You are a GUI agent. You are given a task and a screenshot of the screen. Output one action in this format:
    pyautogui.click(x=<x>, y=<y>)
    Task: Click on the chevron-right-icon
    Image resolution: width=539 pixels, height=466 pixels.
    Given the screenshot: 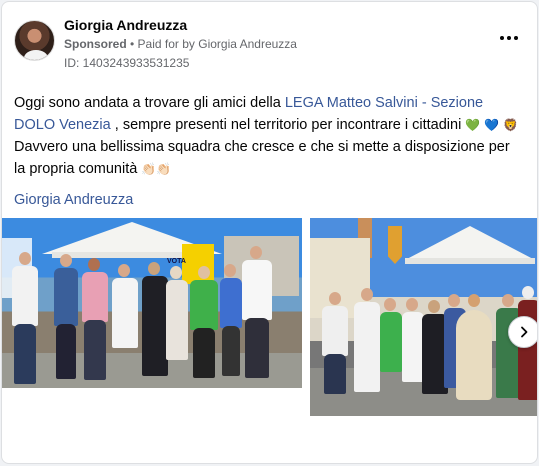 What is the action you would take?
    pyautogui.click(x=524, y=332)
    